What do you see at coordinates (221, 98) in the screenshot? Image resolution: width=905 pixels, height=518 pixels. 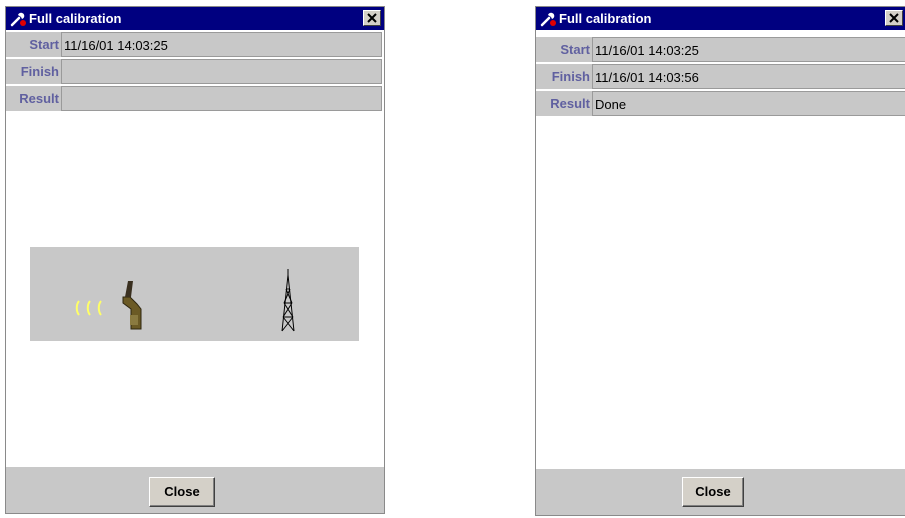 I see `result-value` at bounding box center [221, 98].